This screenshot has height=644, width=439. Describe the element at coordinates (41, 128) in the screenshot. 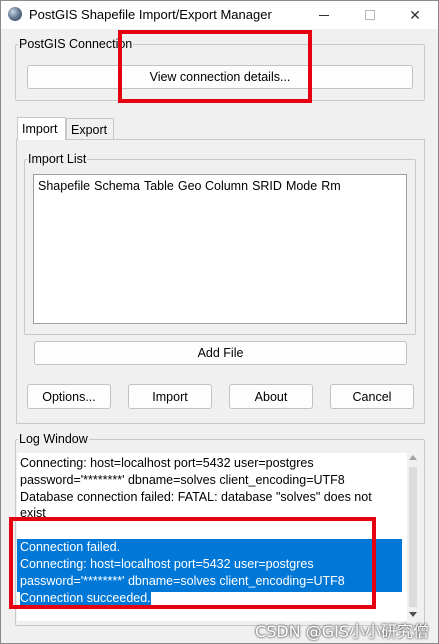

I see `tab-import: Import` at that location.